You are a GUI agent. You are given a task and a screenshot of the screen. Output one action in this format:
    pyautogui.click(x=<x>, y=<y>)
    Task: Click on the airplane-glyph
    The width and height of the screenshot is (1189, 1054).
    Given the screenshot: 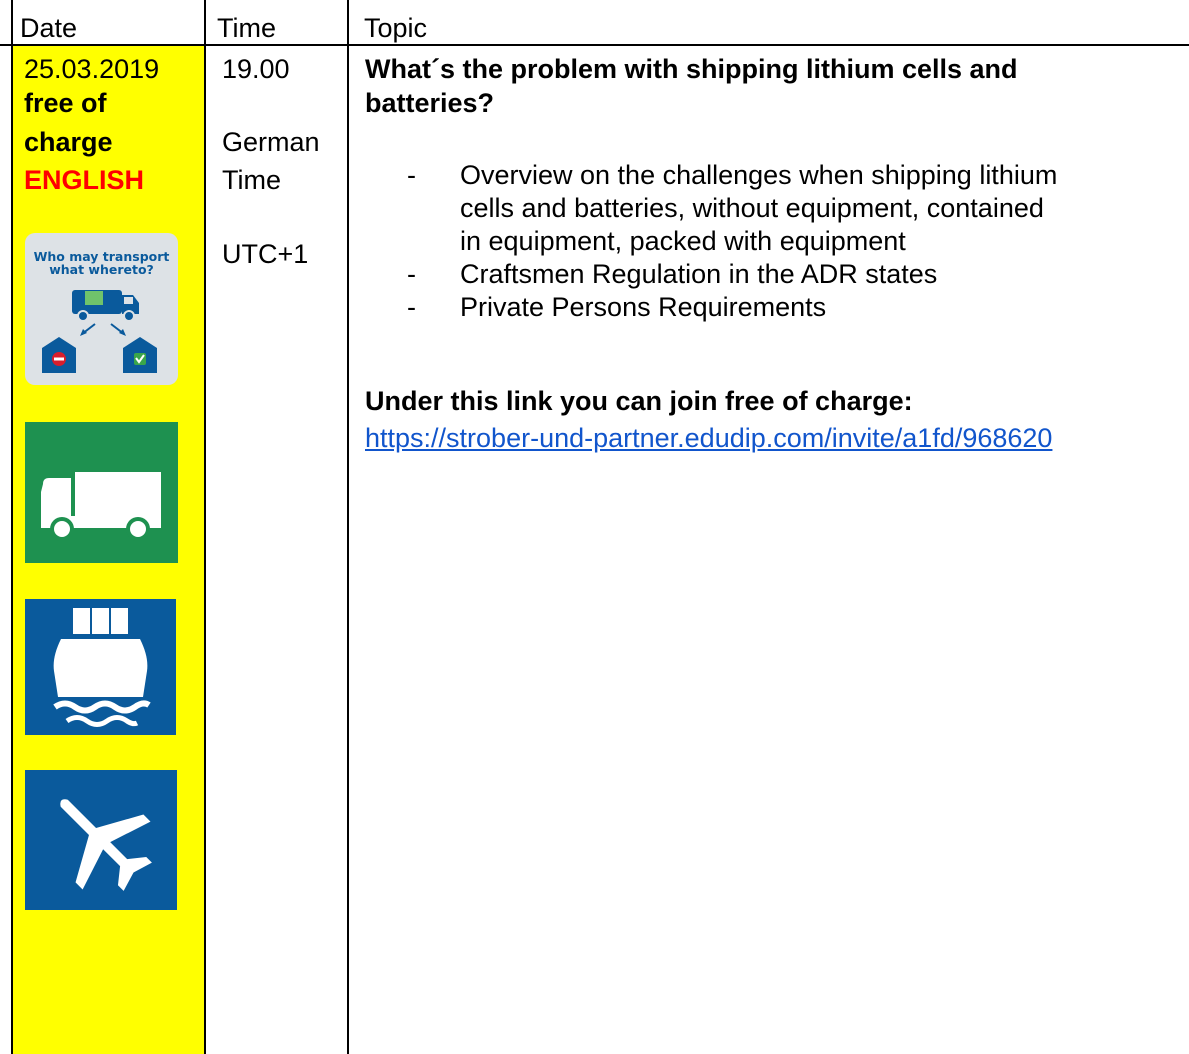 What is the action you would take?
    pyautogui.click(x=106, y=845)
    